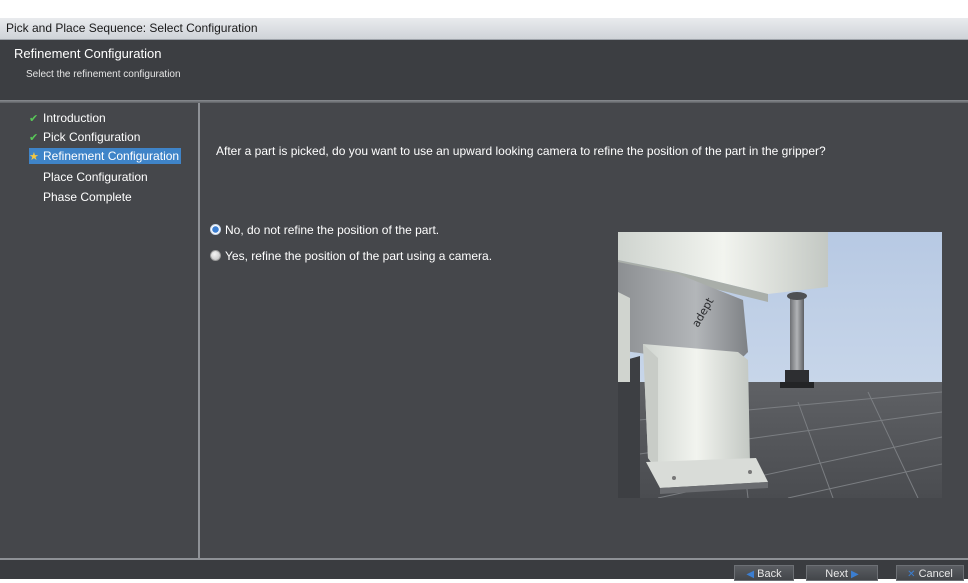 The height and width of the screenshot is (583, 968). What do you see at coordinates (935, 574) in the screenshot?
I see `cancel-button-label: Cancel` at bounding box center [935, 574].